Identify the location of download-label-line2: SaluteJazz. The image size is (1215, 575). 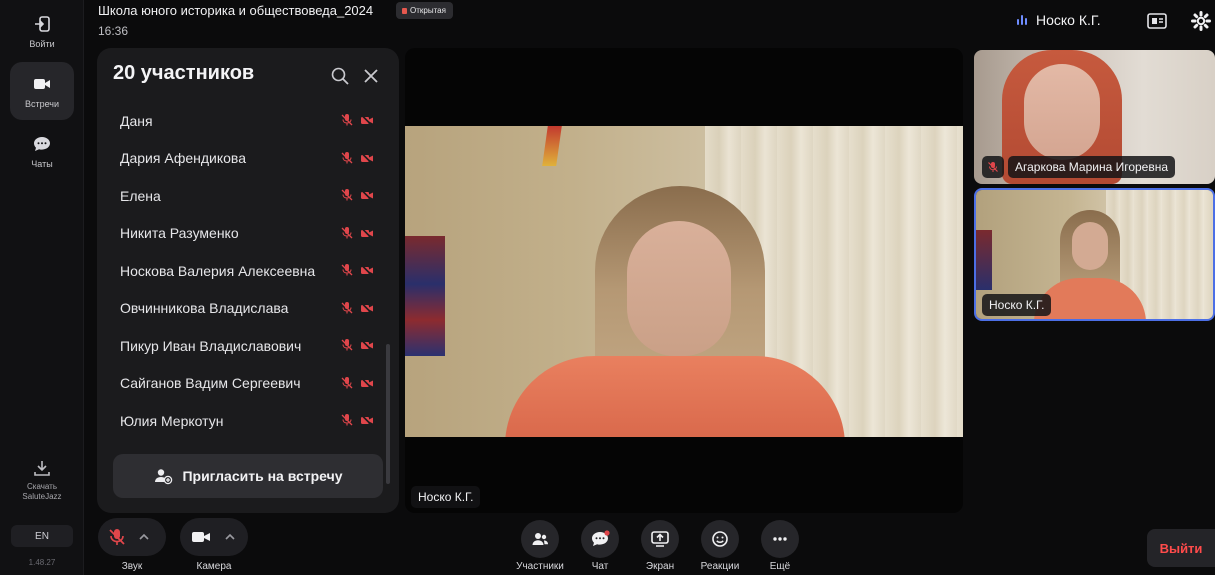
(42, 496).